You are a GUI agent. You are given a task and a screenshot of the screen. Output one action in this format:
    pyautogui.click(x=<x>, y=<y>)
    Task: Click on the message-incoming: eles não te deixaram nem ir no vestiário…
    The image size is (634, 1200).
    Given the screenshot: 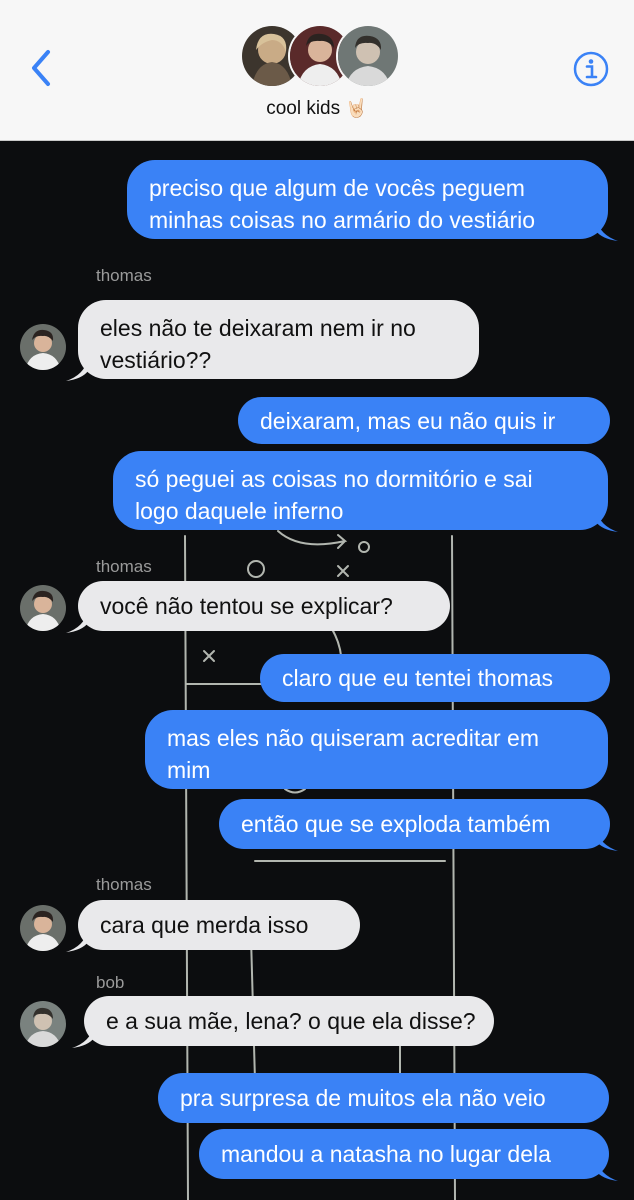 What is the action you would take?
    pyautogui.click(x=278, y=339)
    